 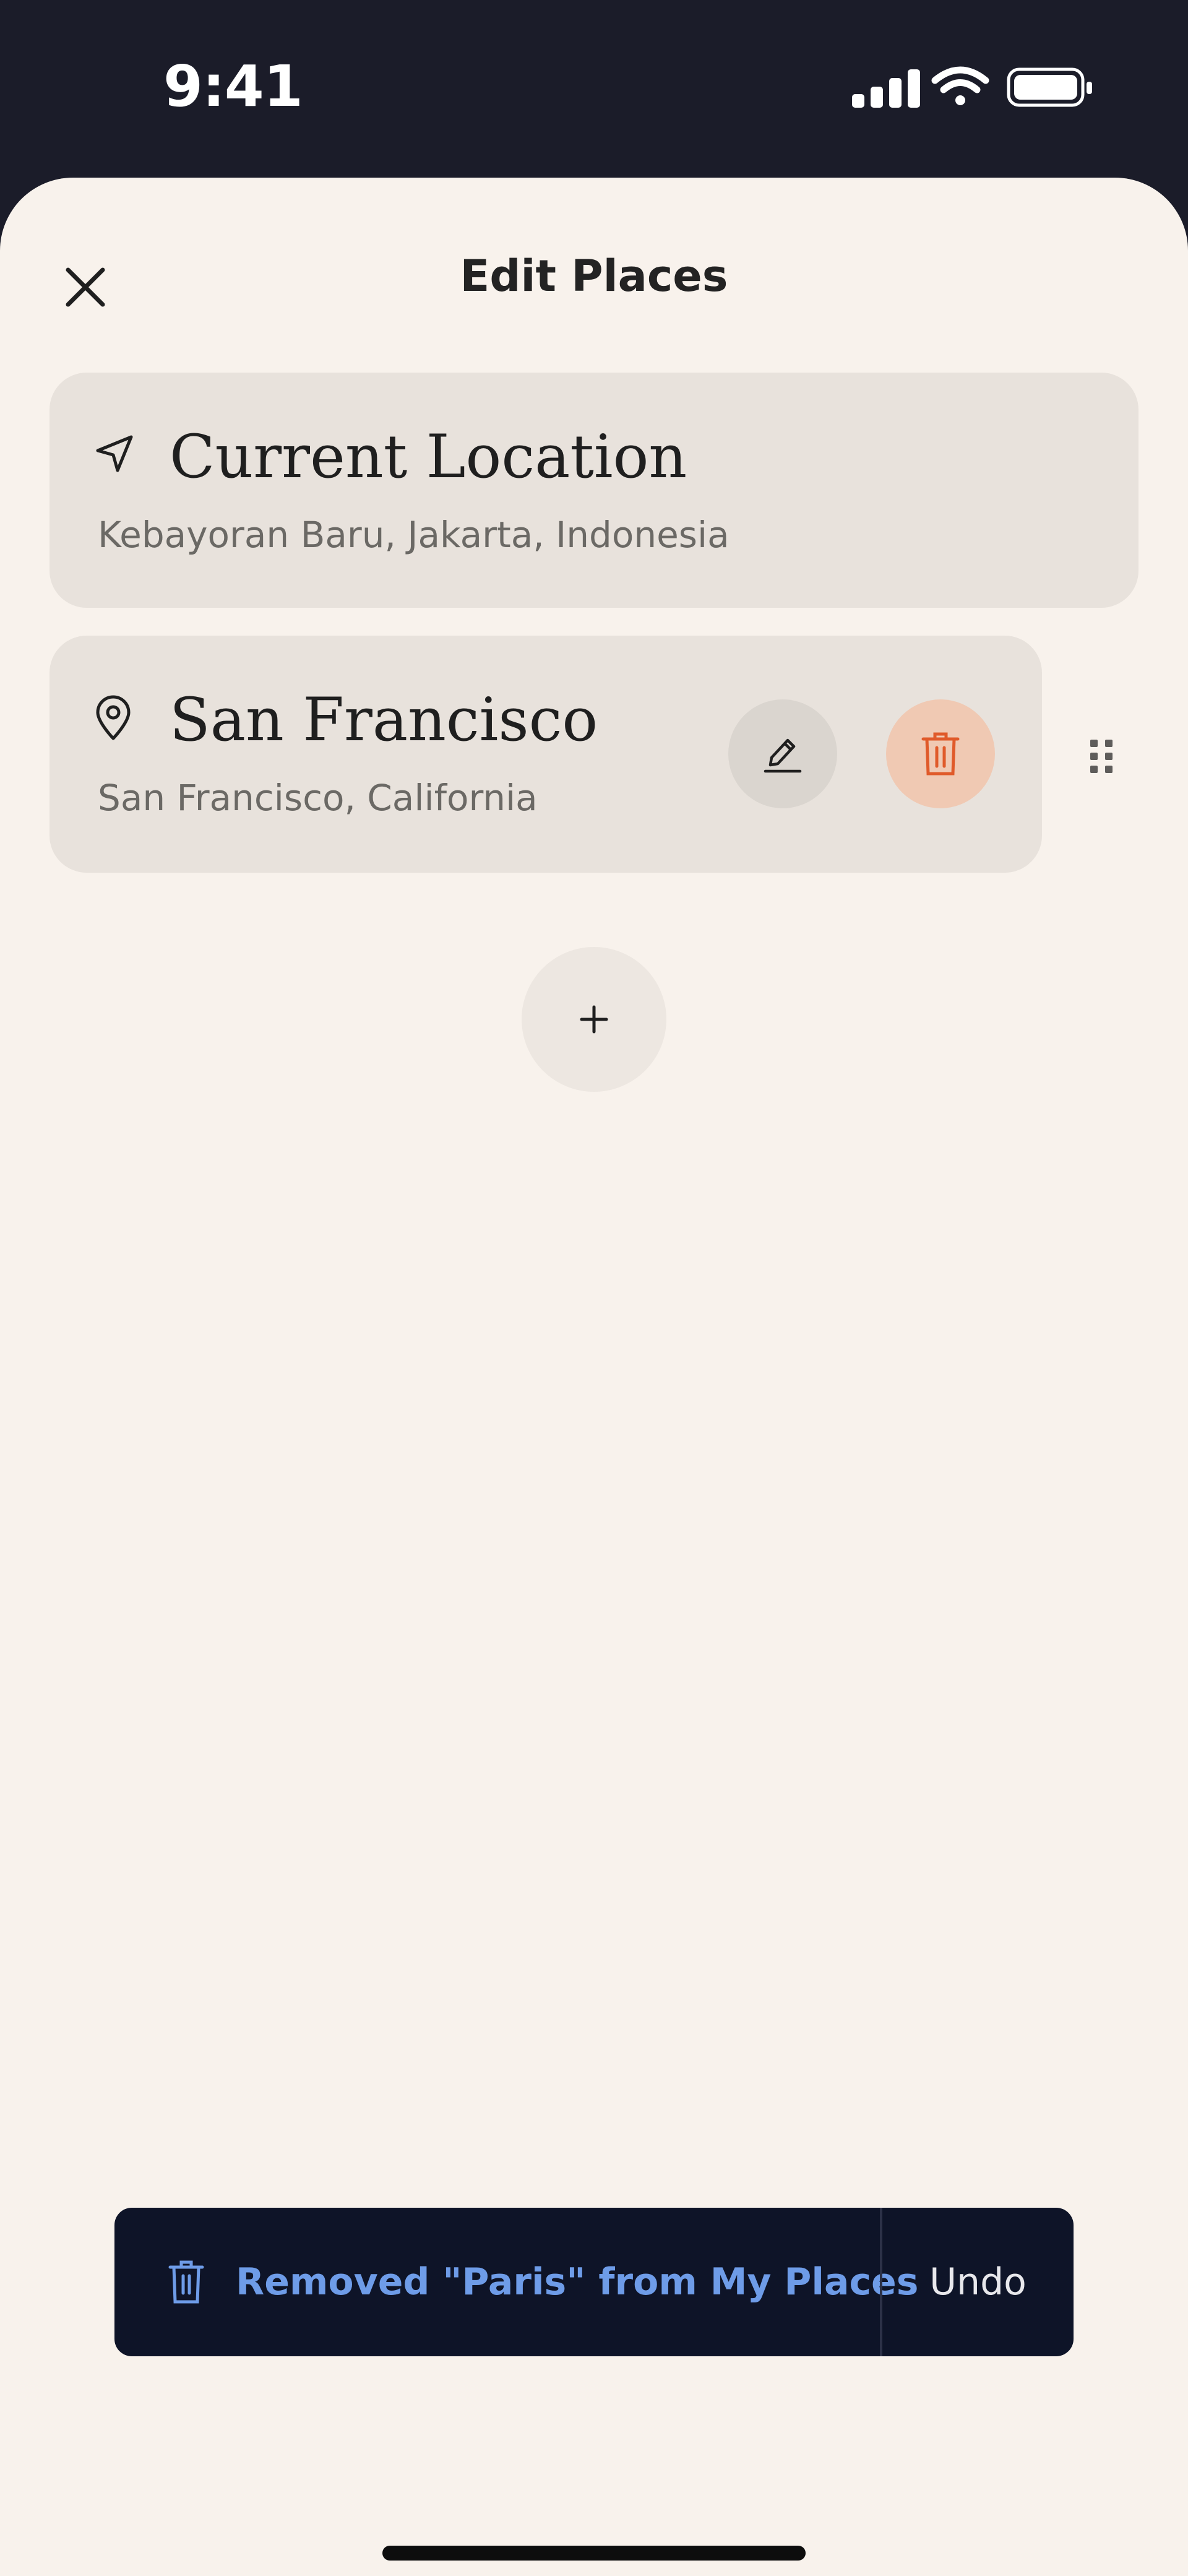 I want to click on place-card-san-francisco: San Francisco San Francisco, California, so click(x=546, y=754).